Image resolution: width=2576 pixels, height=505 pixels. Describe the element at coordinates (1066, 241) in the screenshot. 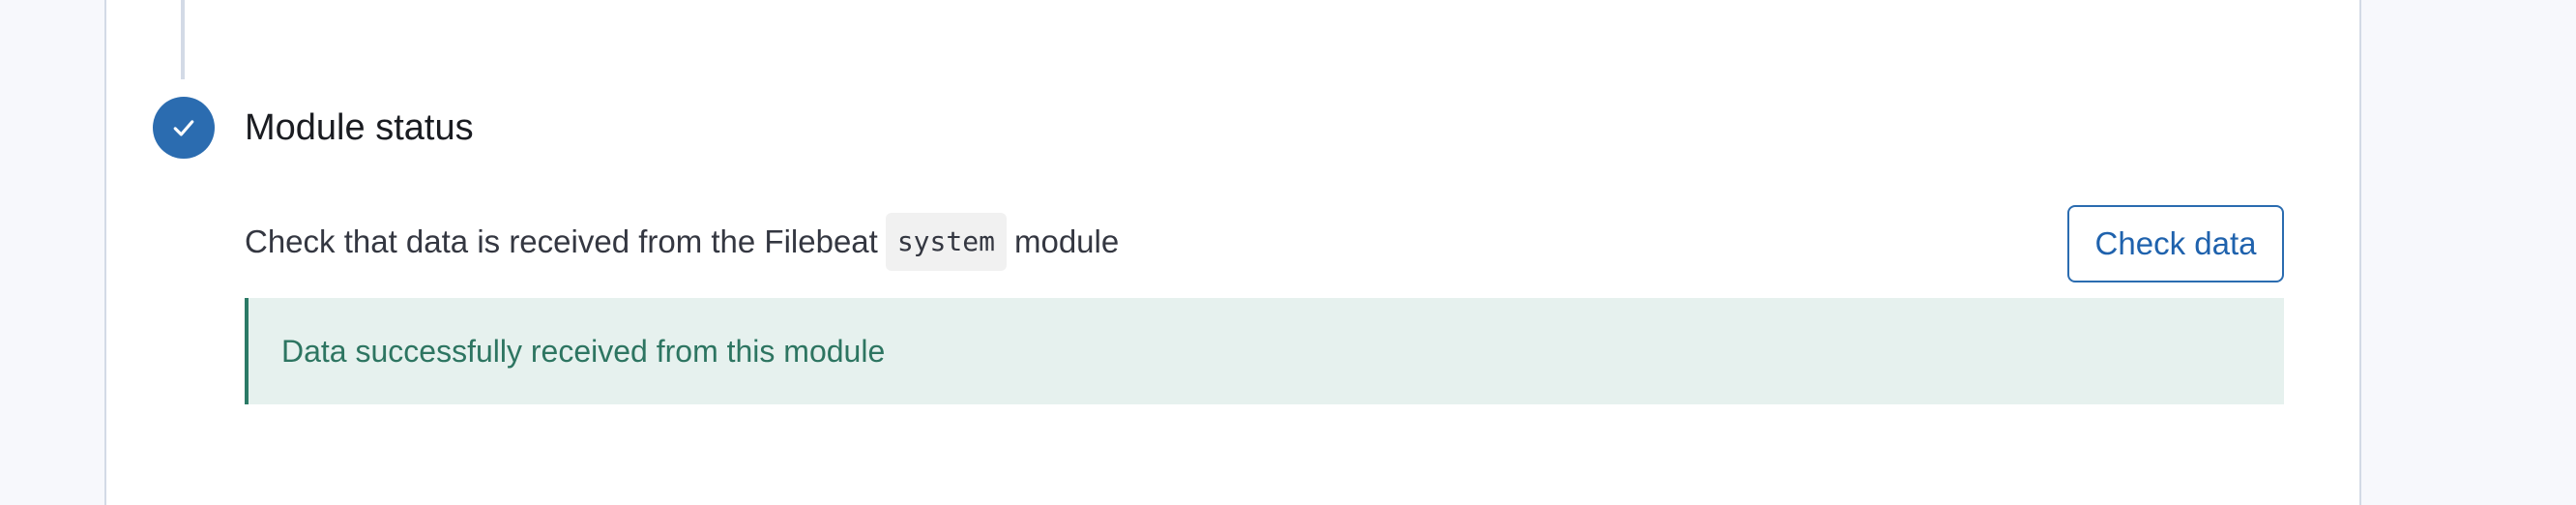

I see `description-suffix: module` at that location.